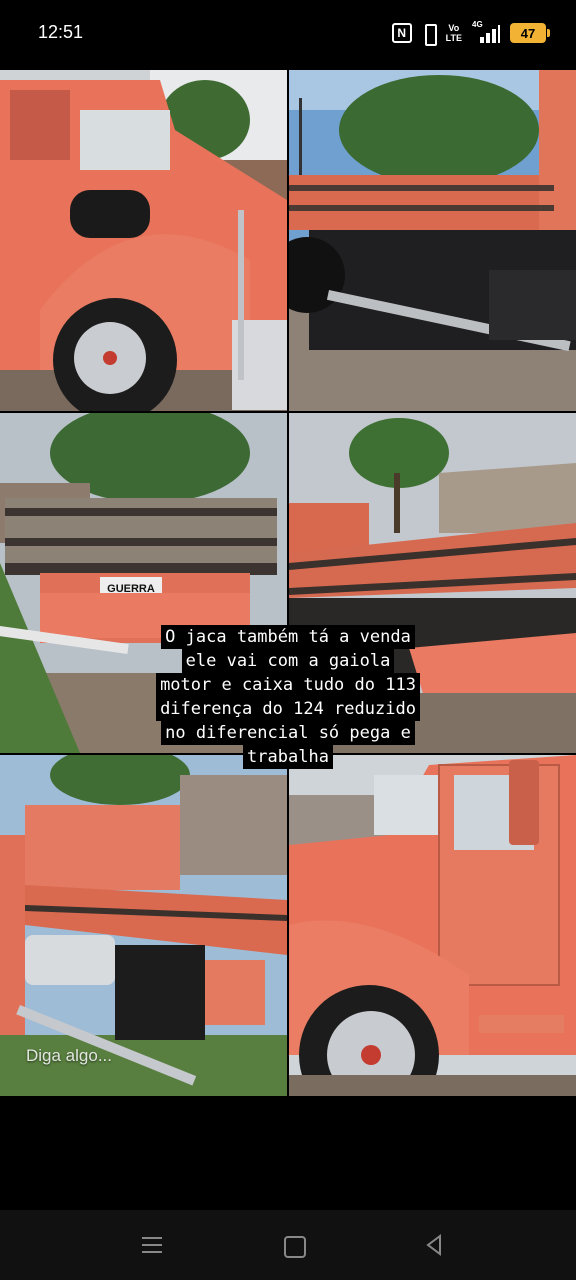  I want to click on signal-4g-icon: 4G, so click(486, 32).